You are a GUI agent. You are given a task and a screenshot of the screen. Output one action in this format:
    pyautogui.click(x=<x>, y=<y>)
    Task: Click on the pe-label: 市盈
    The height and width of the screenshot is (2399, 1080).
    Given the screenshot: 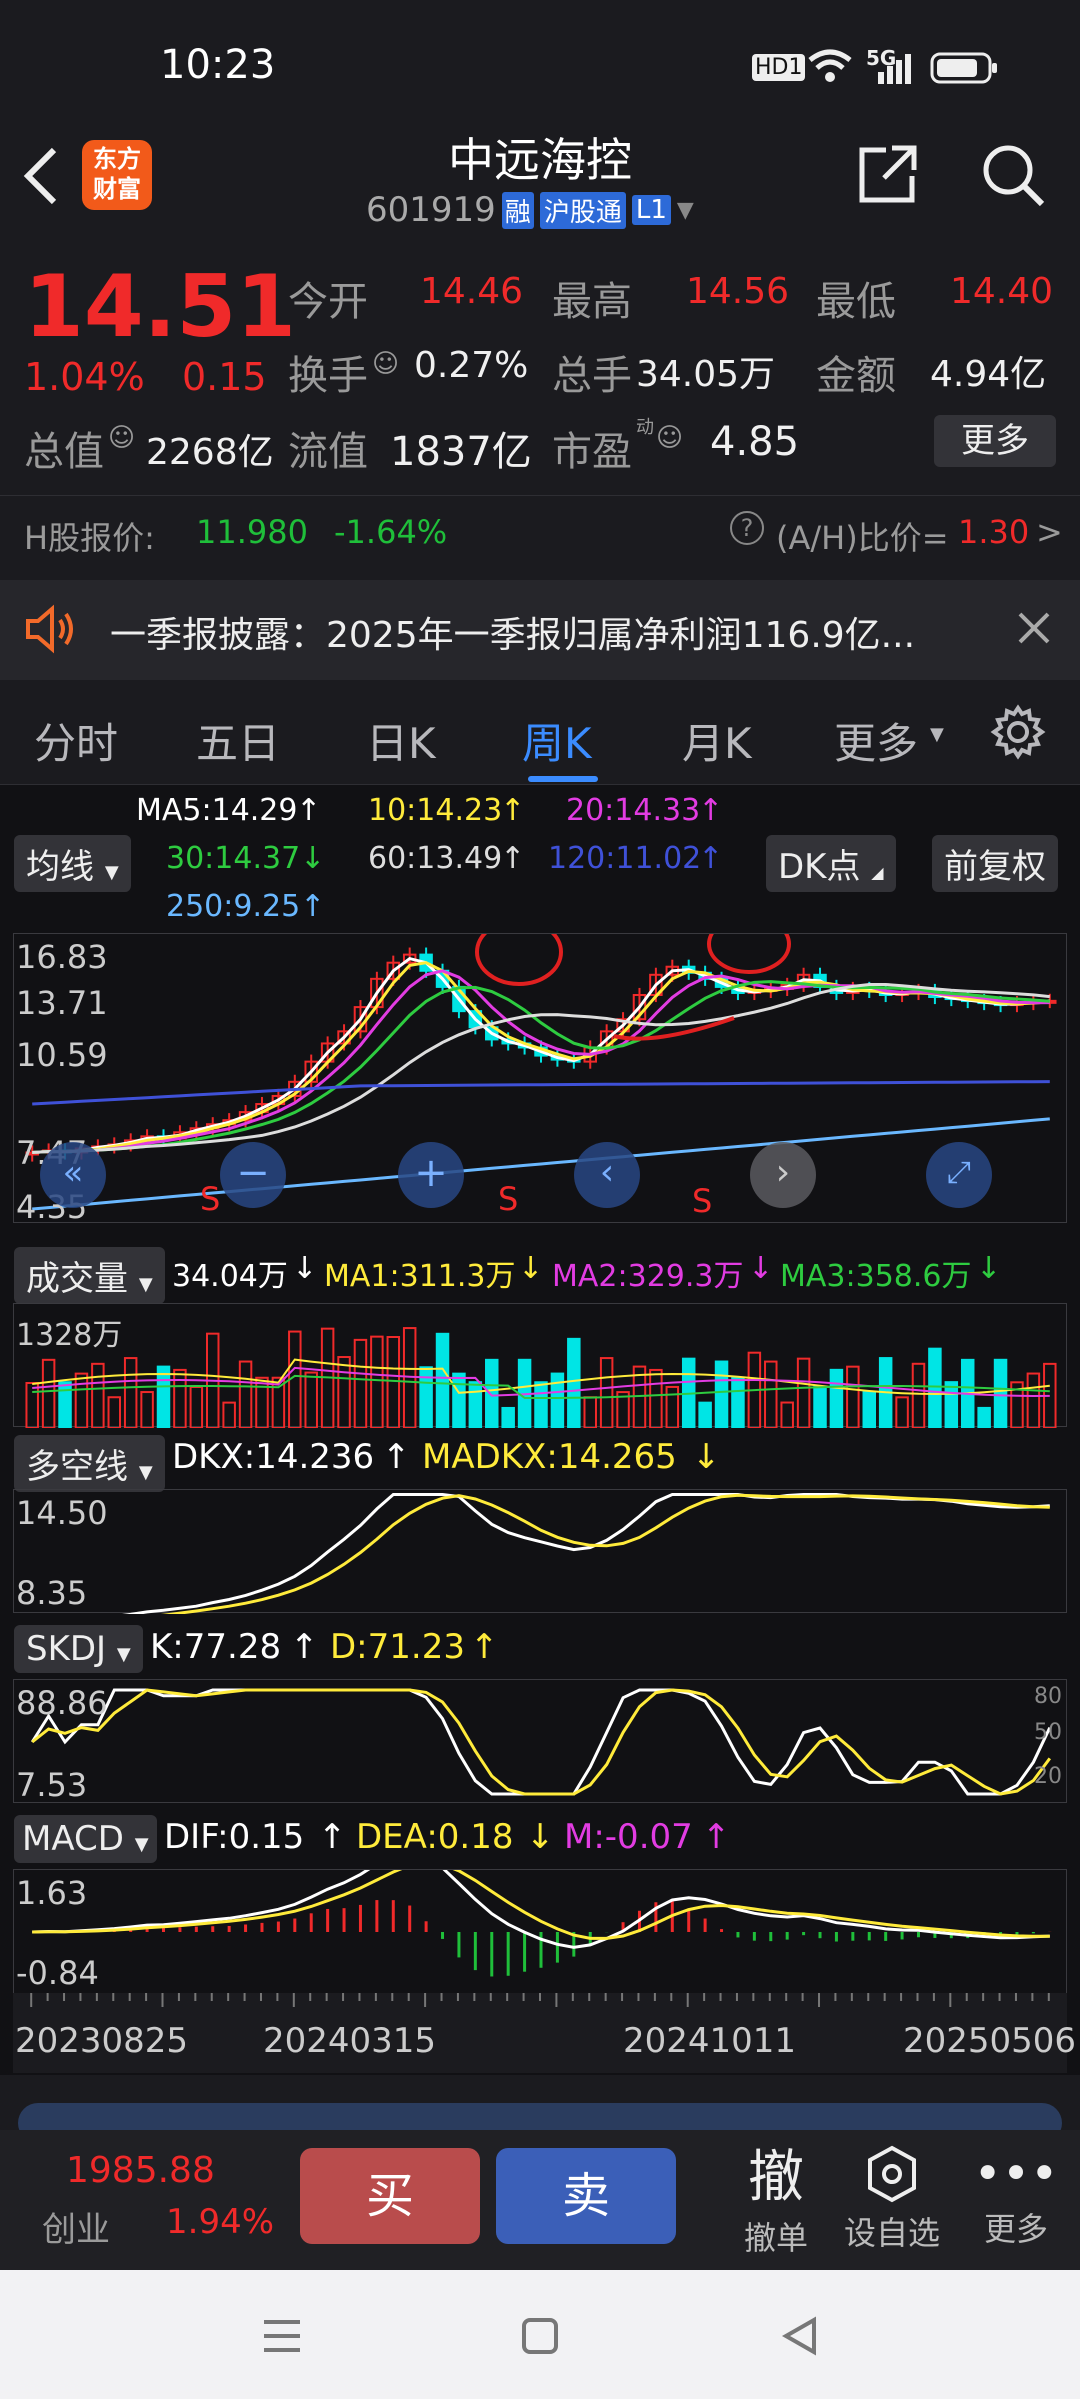 What is the action you would take?
    pyautogui.click(x=592, y=452)
    